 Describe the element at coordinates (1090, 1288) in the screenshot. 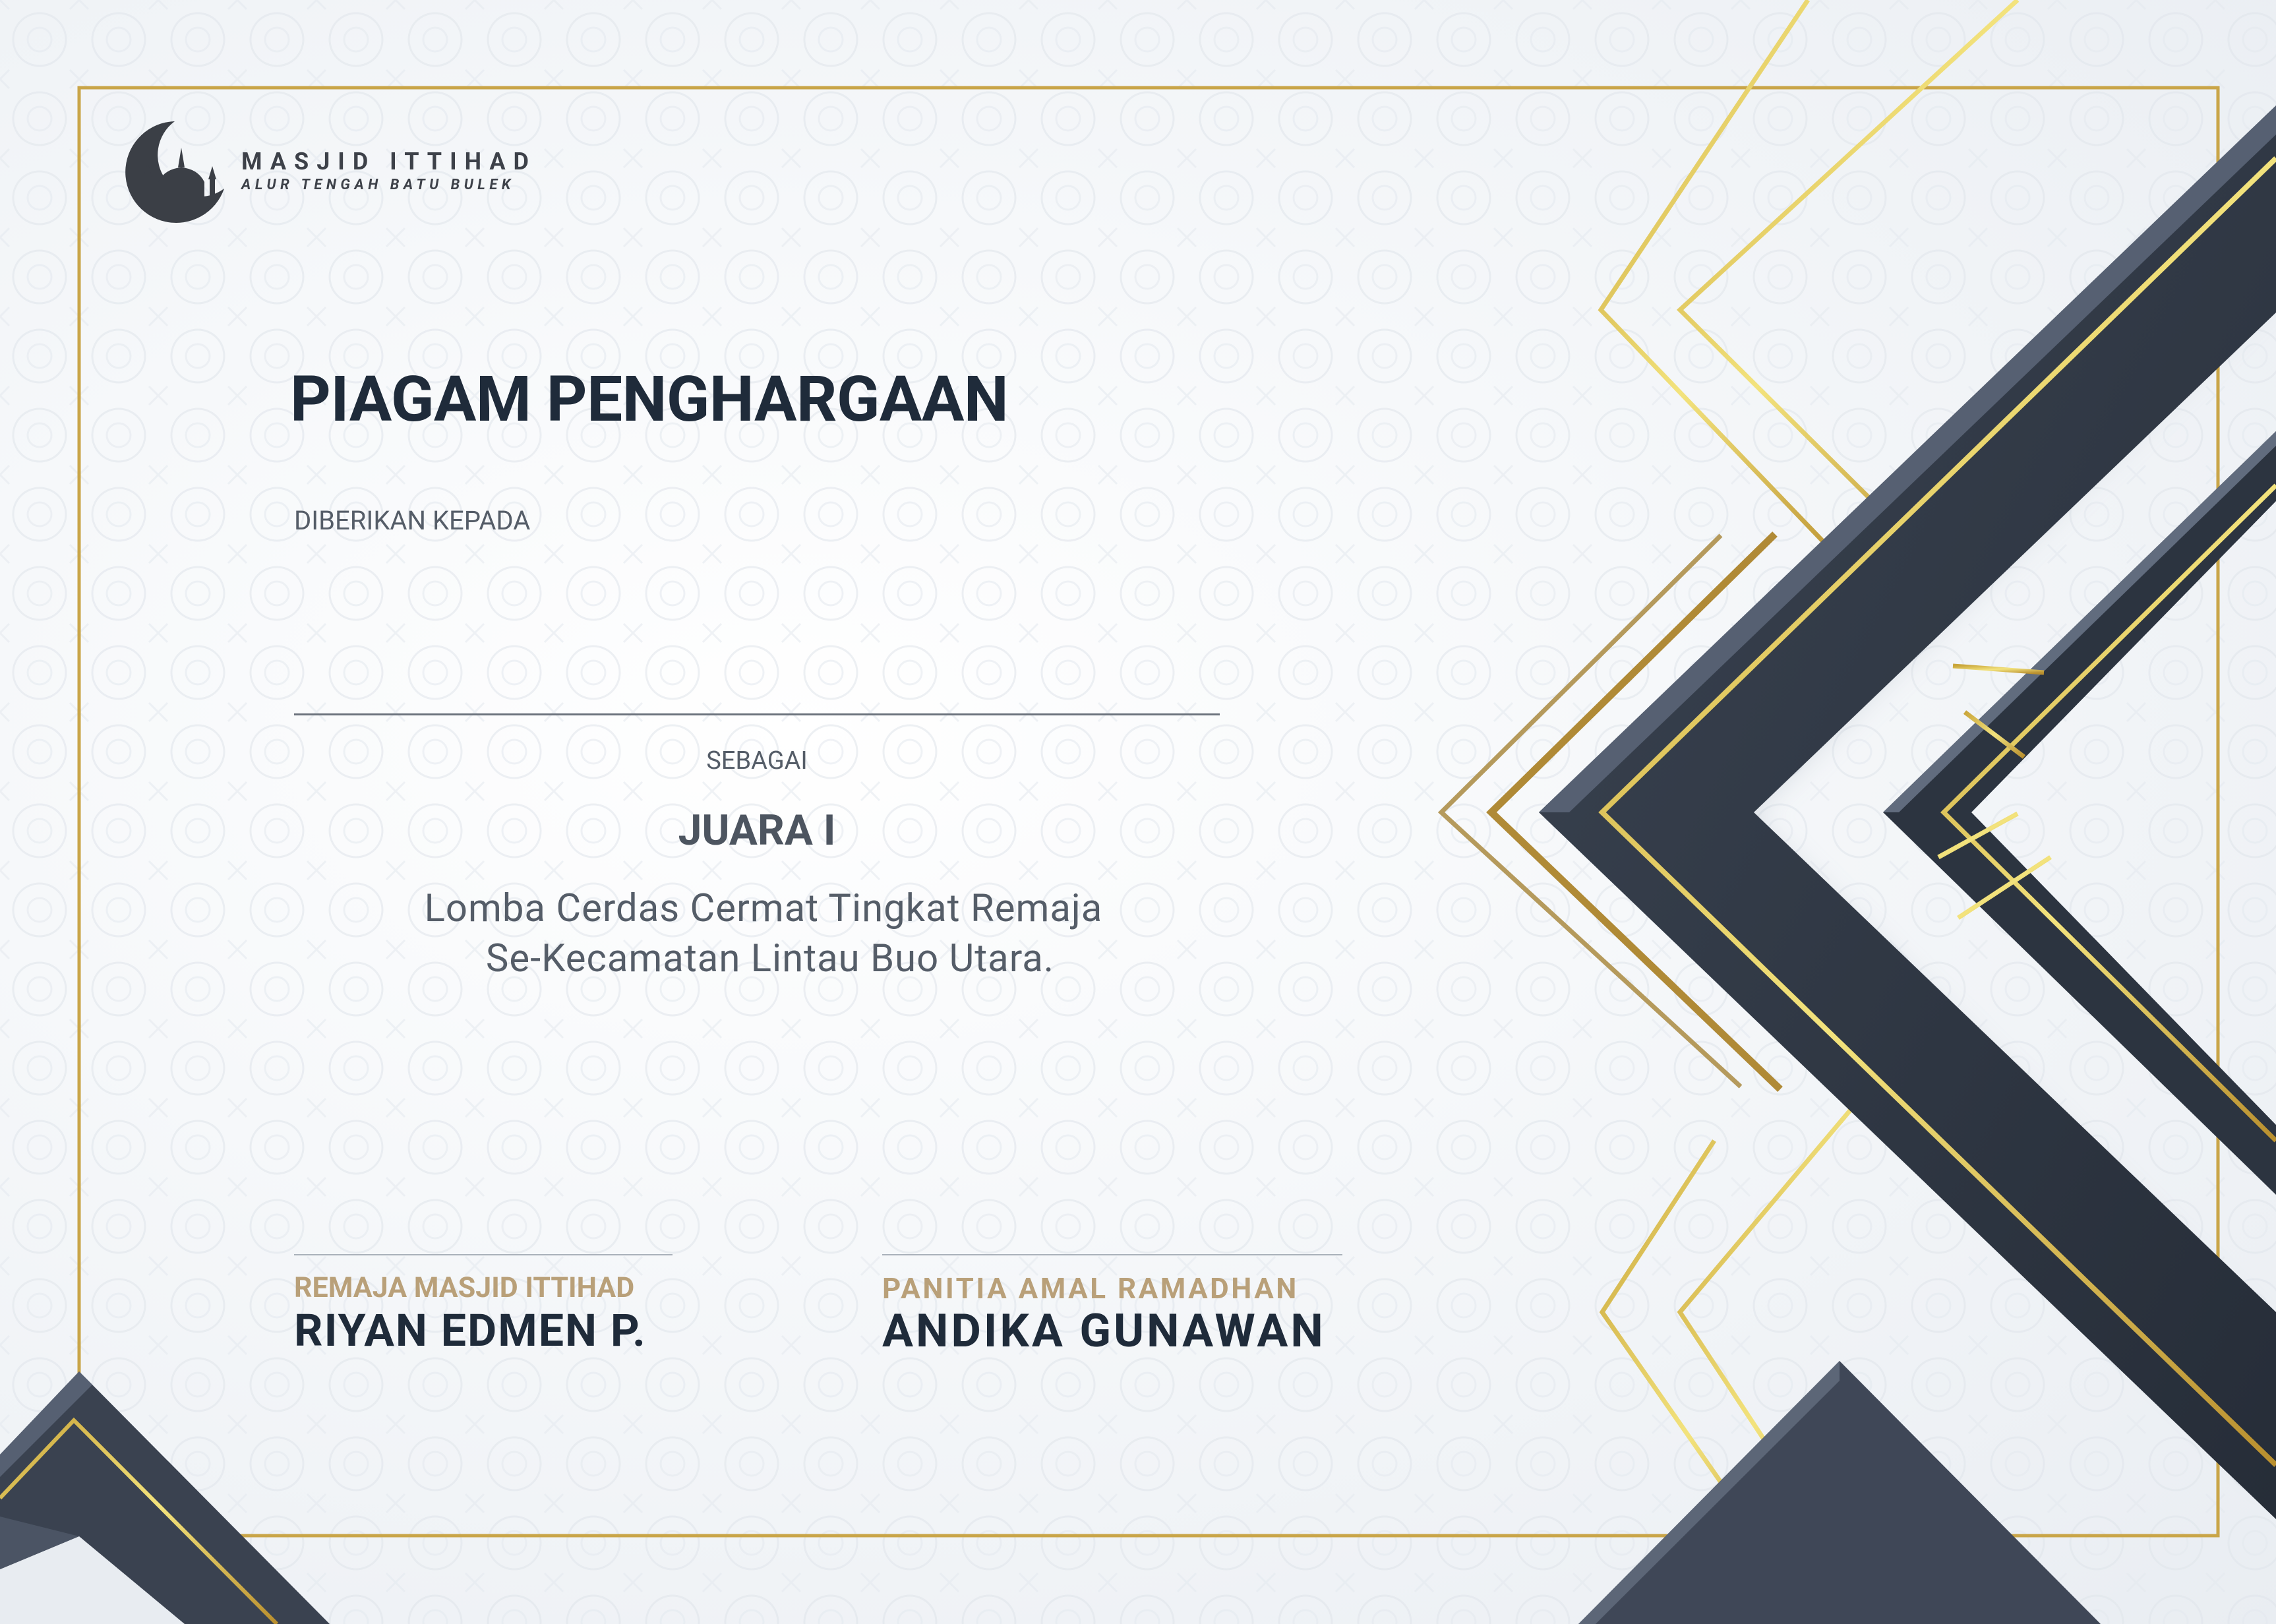

I see `signature-role-2: PANITIA AMAL RAMADHAN` at that location.